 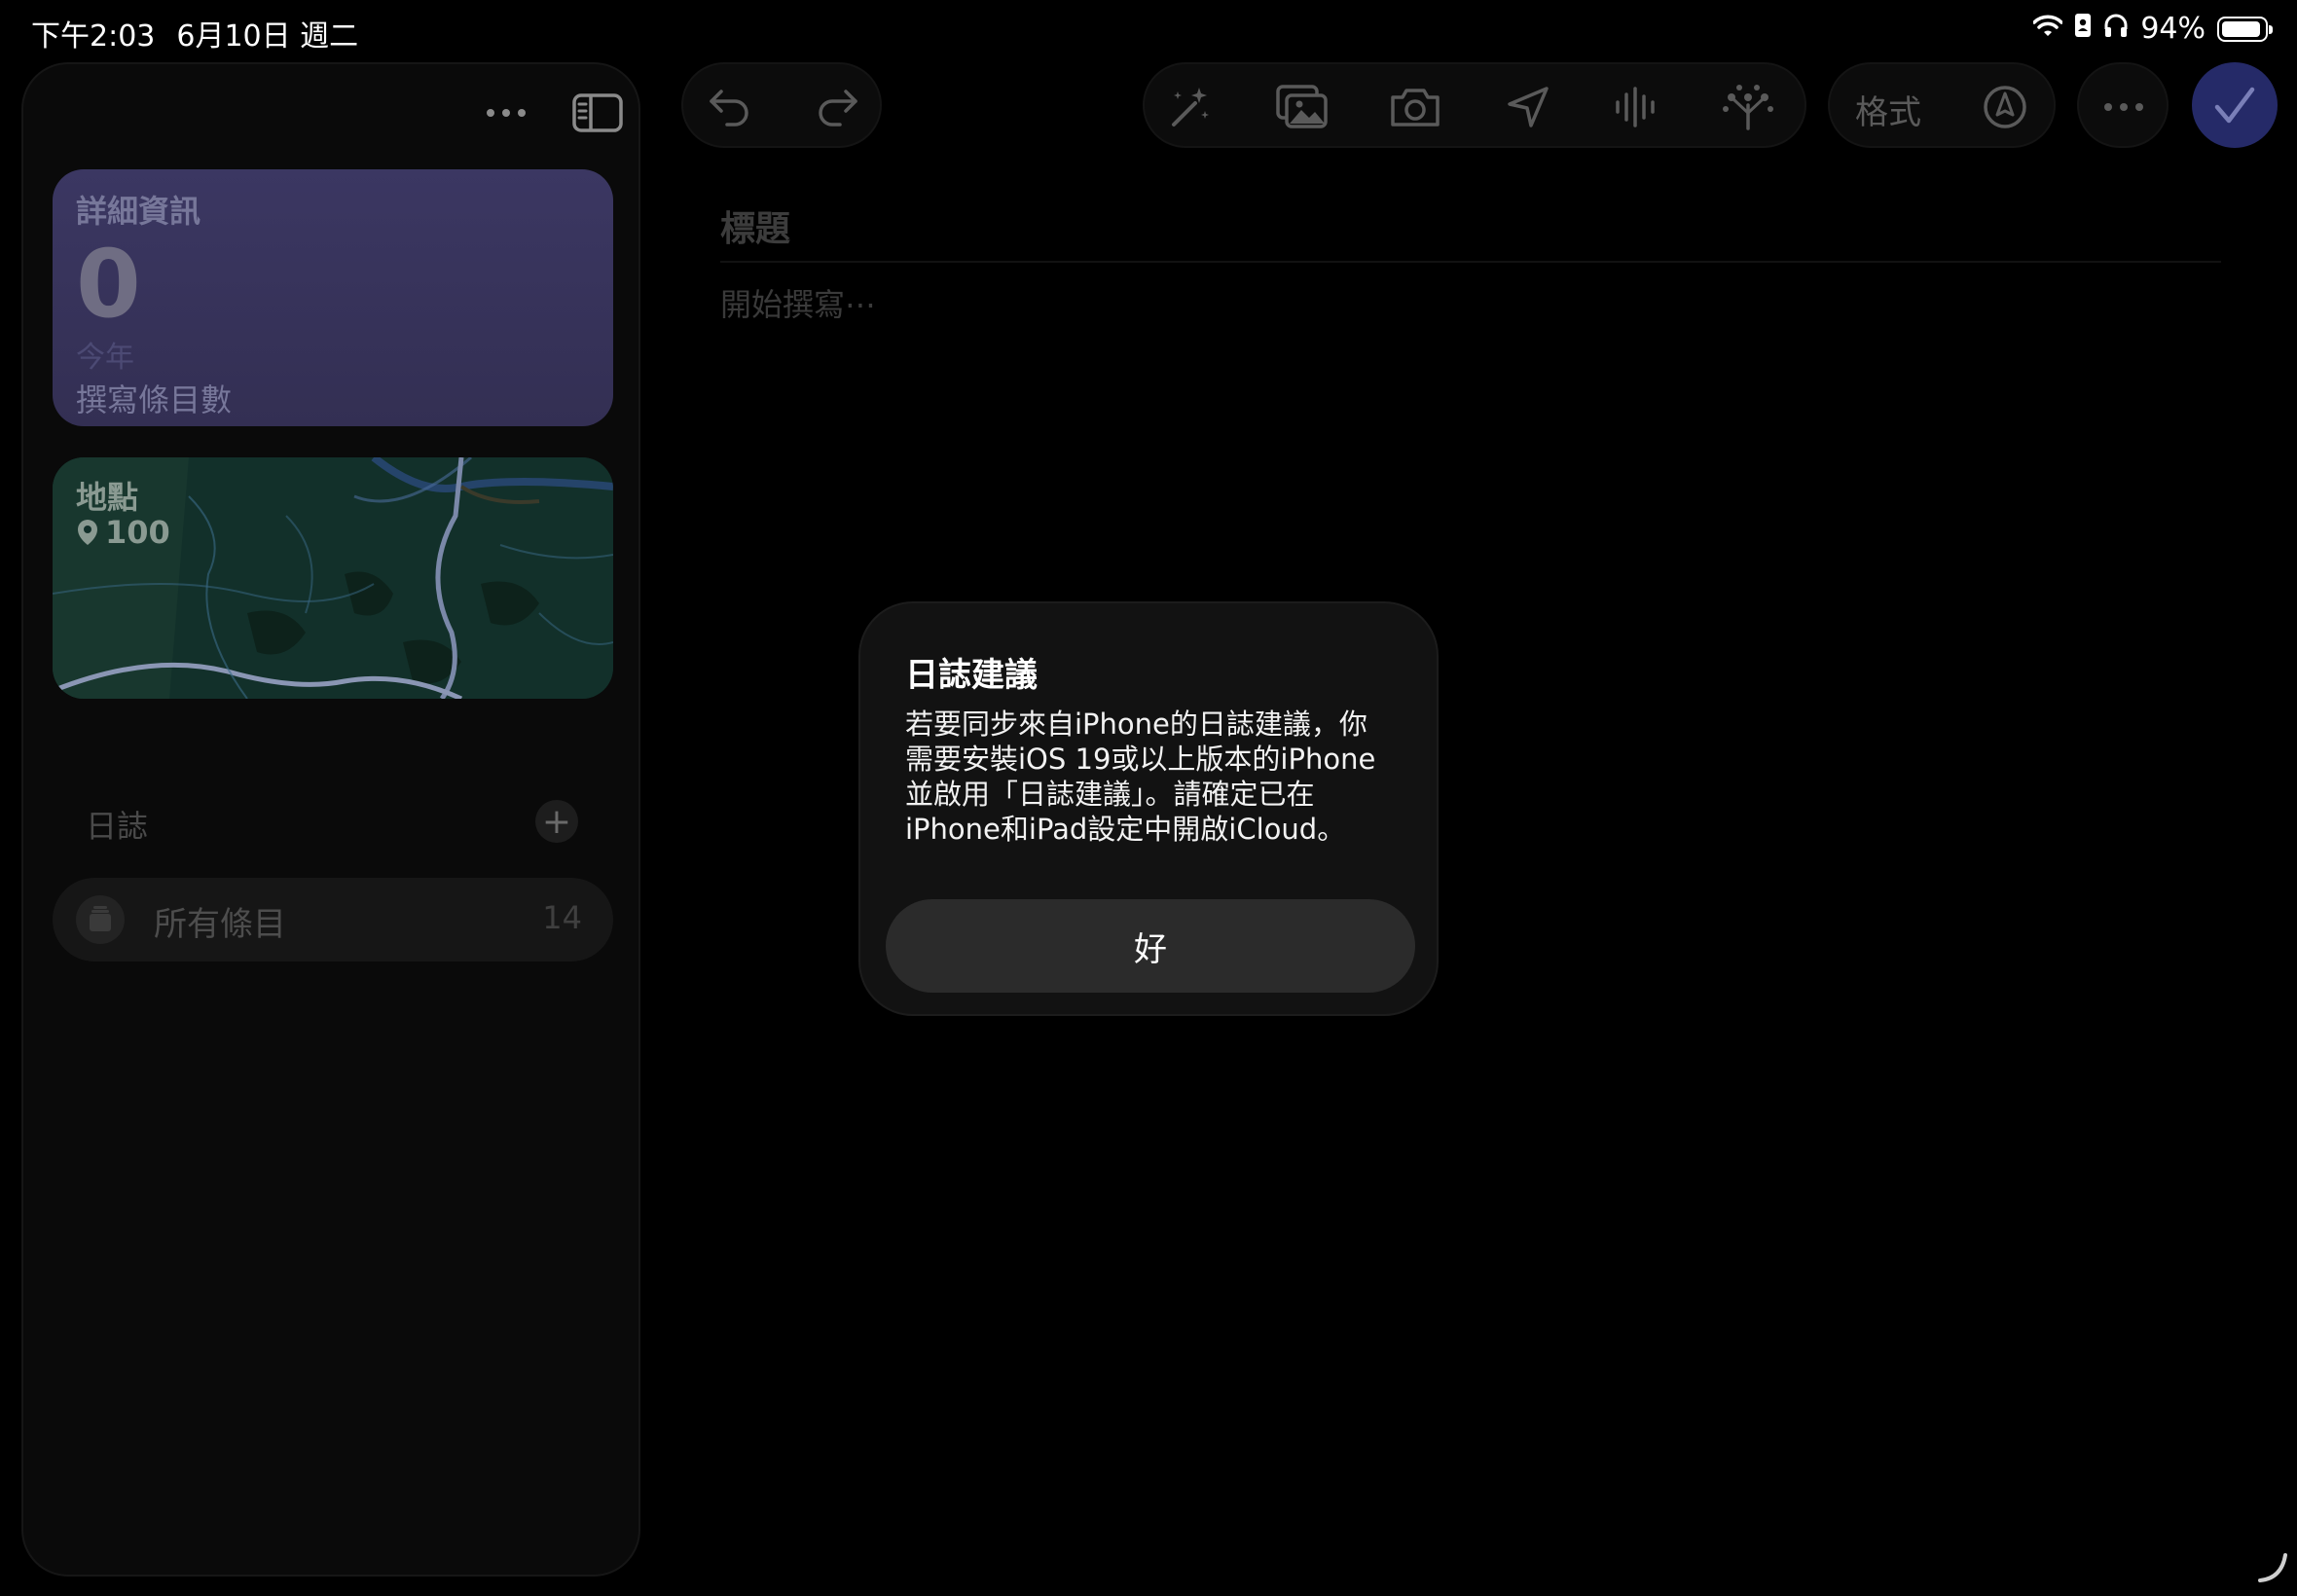 What do you see at coordinates (2048, 29) in the screenshot?
I see `wifi-icon` at bounding box center [2048, 29].